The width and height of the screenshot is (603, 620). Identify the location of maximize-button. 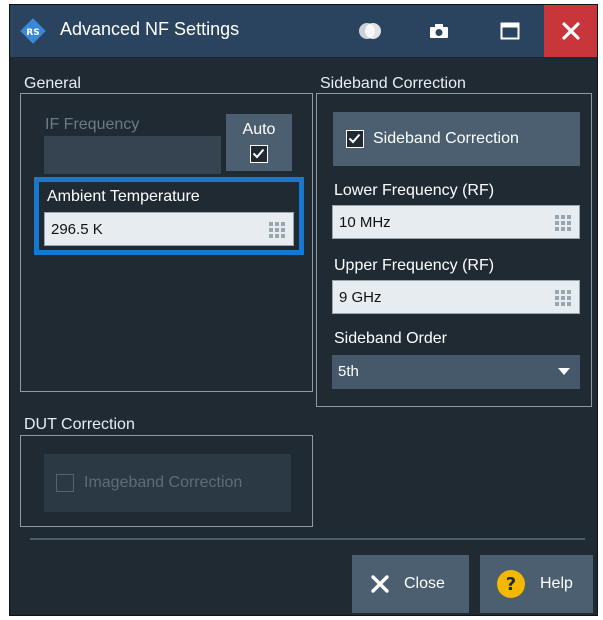
(510, 31).